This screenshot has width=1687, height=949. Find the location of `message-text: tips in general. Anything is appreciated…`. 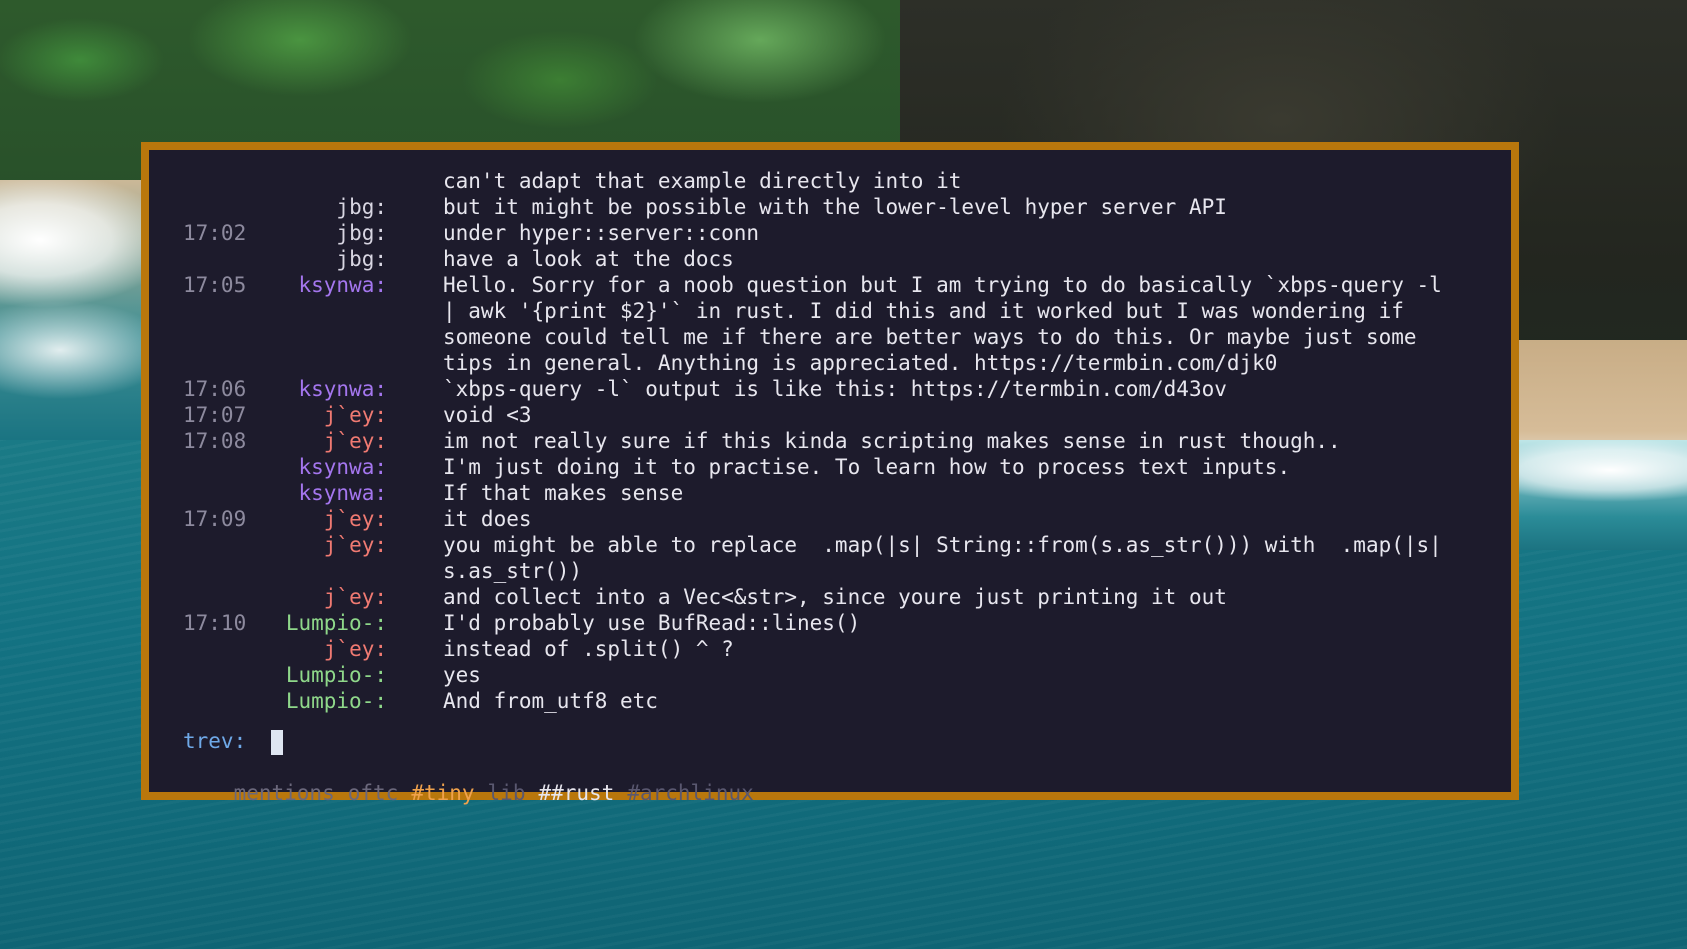

message-text: tips in general. Anything is appreciated… is located at coordinates (860, 363).